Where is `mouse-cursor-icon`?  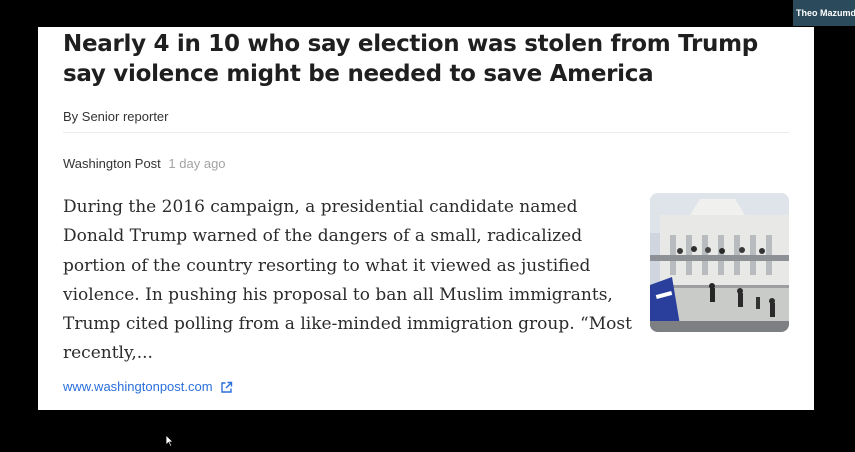 mouse-cursor-icon is located at coordinates (170, 441).